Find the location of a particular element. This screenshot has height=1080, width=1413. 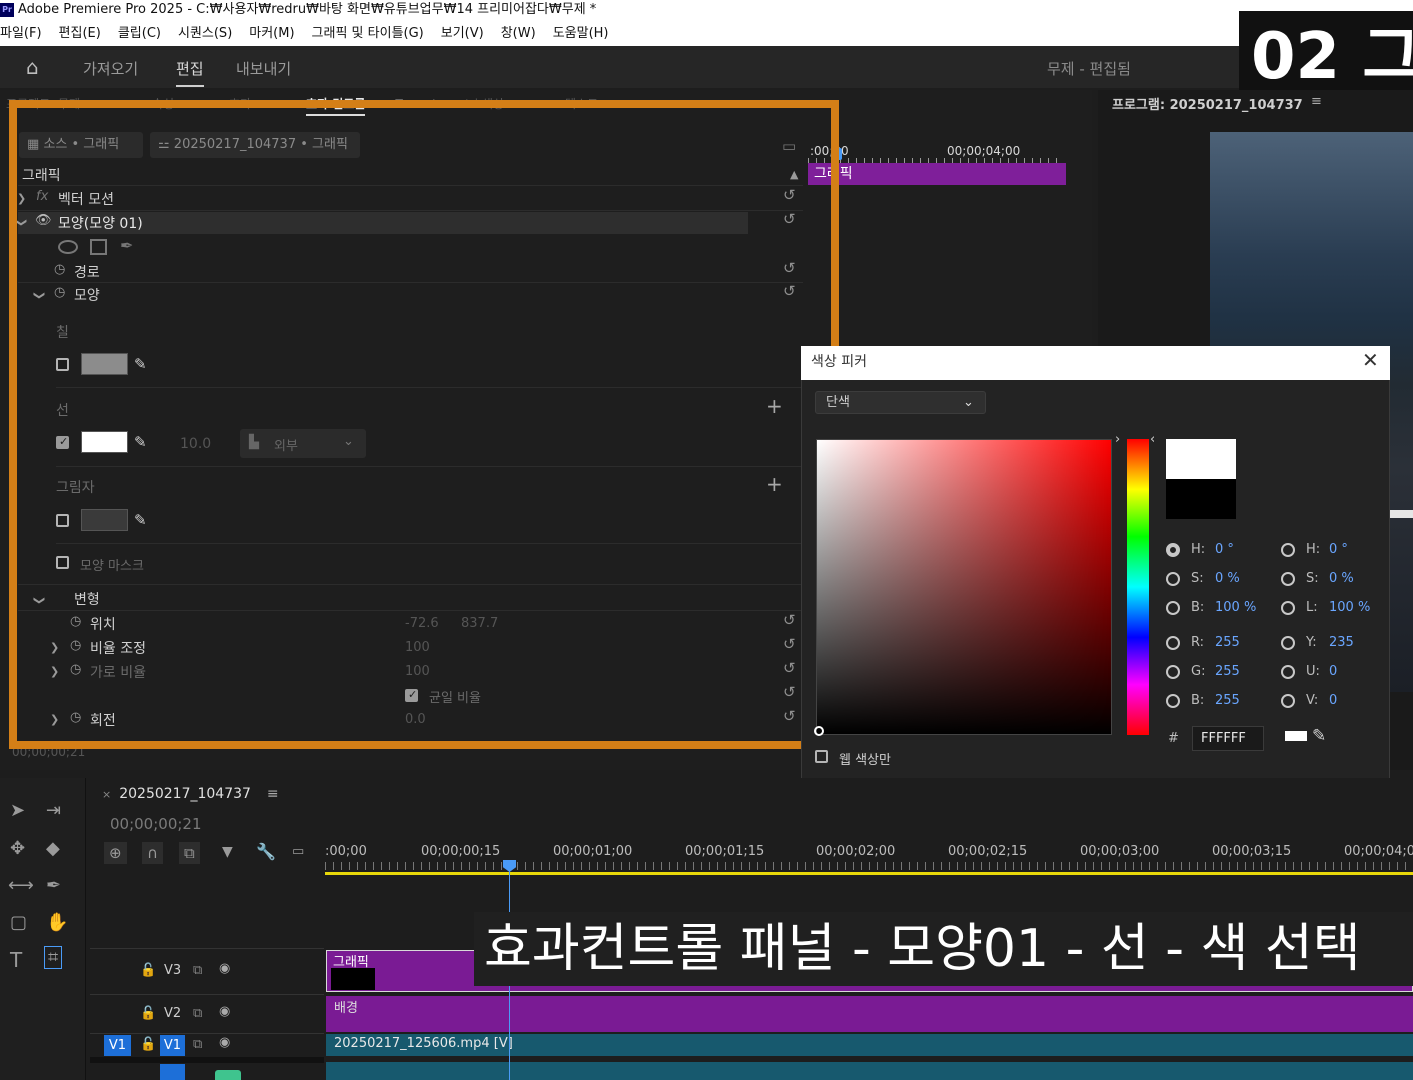

value-y: 235 is located at coordinates (1341, 642).